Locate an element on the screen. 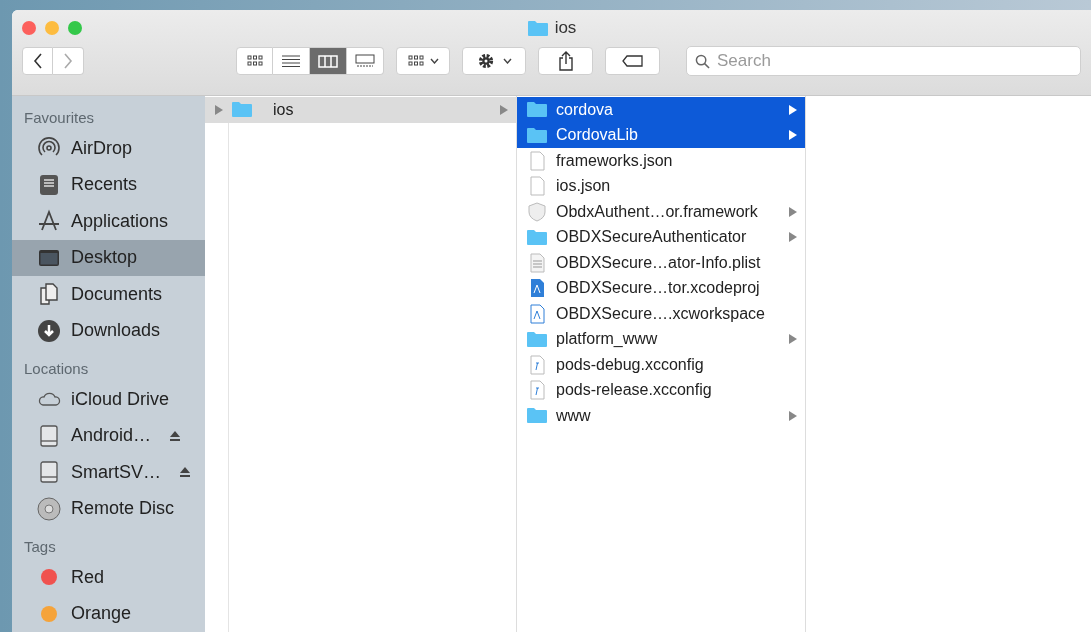 This screenshot has height=632, width=1091. file-name: ios.json is located at coordinates (584, 186).